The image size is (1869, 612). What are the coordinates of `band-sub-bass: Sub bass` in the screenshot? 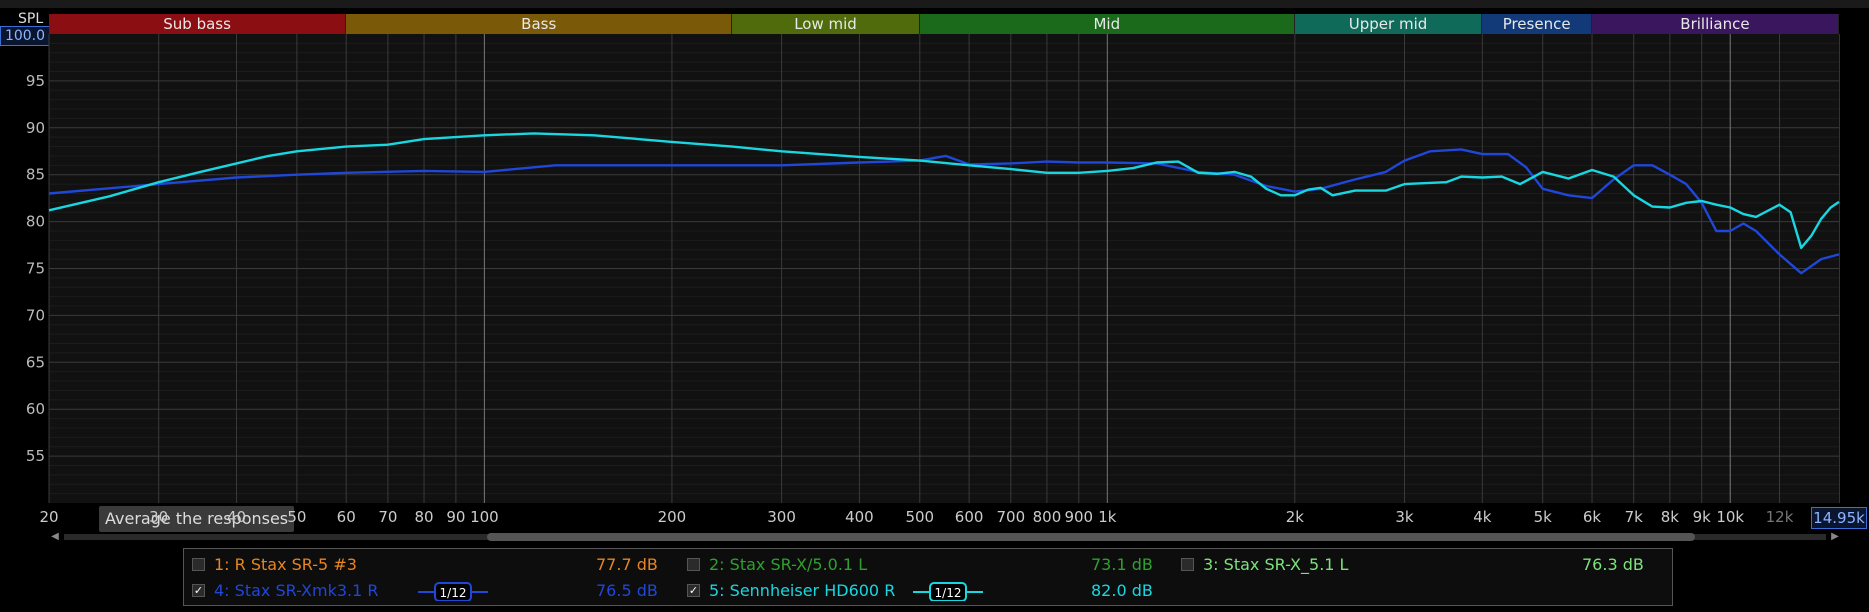 It's located at (198, 24).